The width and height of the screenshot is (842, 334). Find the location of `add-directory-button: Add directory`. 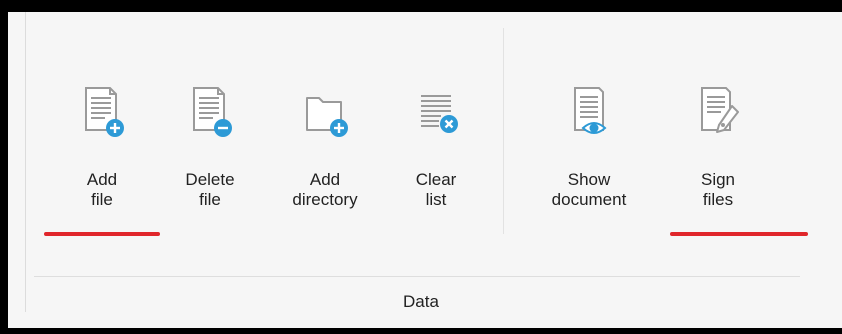

add-directory-button: Add directory is located at coordinates (325, 155).